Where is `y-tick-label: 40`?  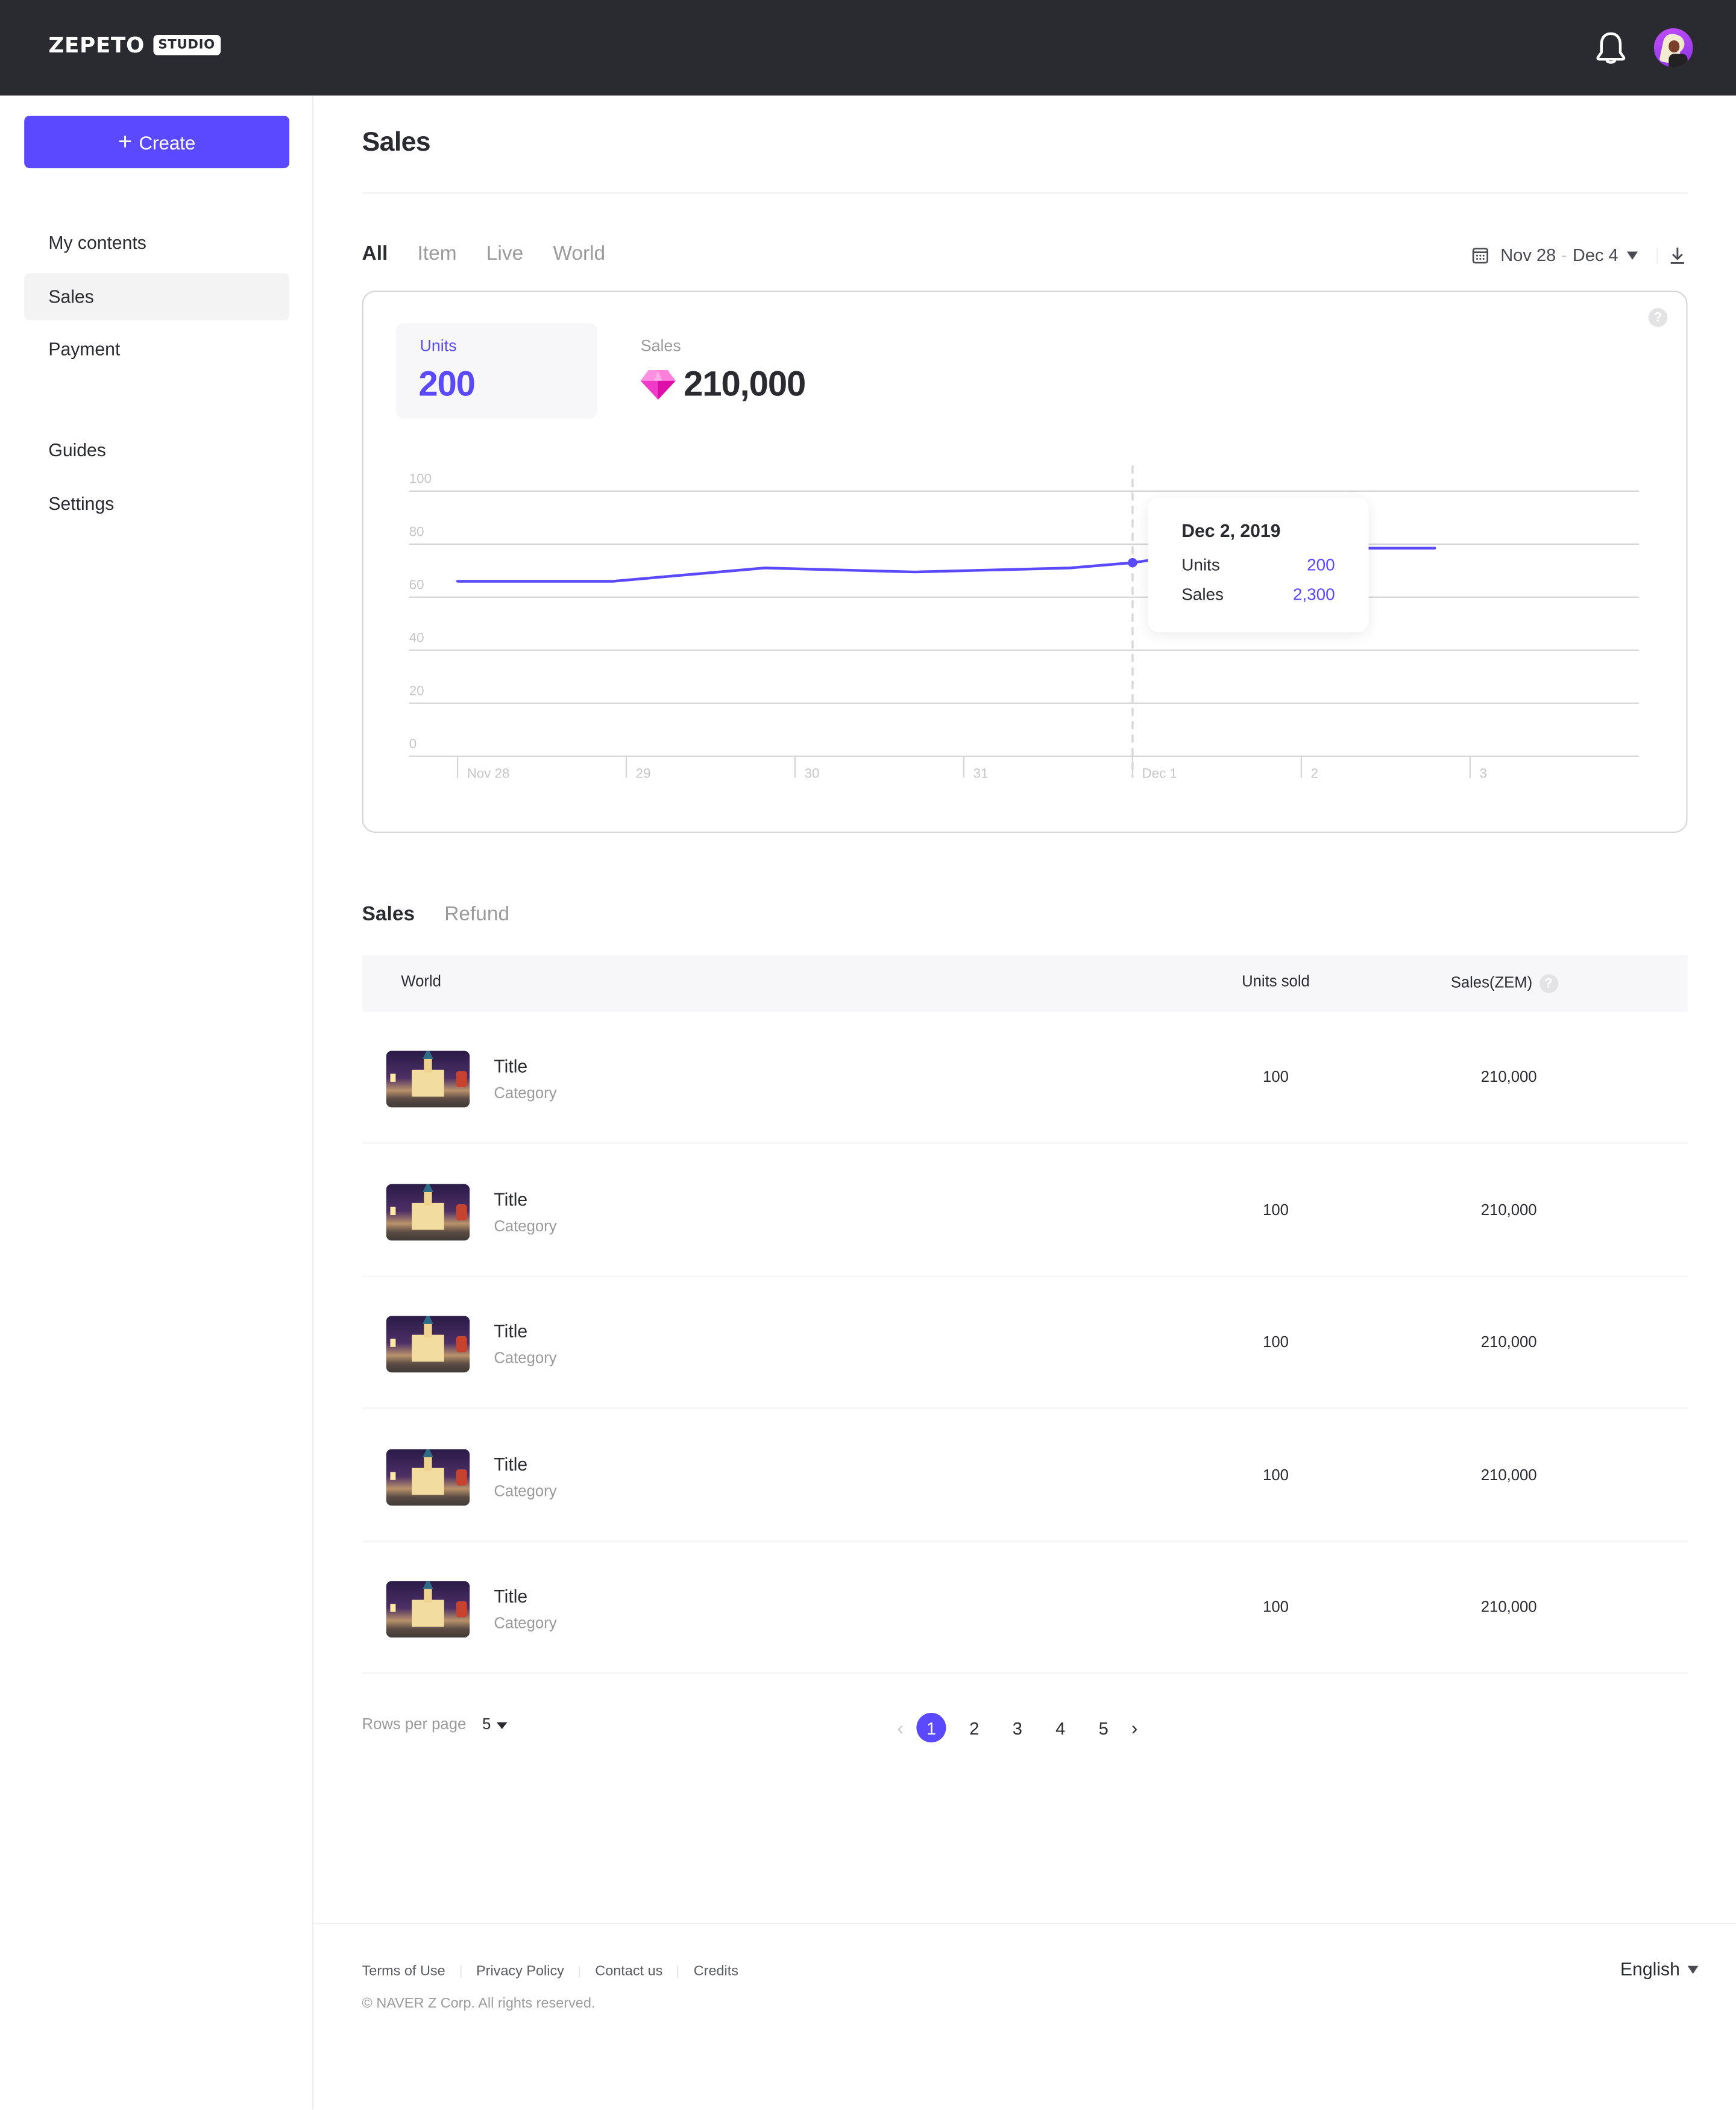
y-tick-label: 40 is located at coordinates (416, 638).